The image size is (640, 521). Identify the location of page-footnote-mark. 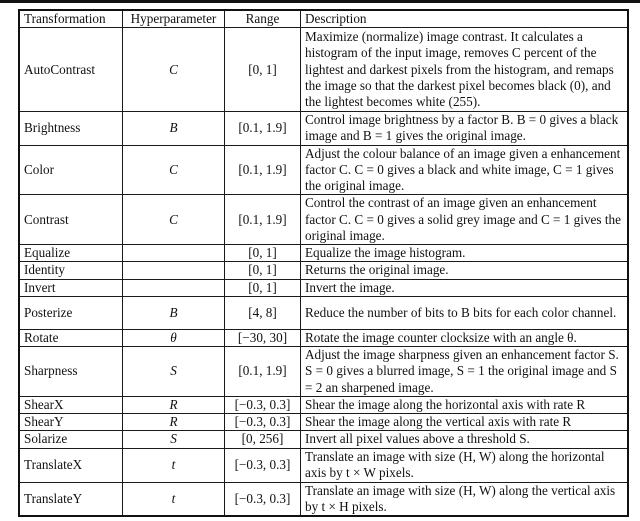
(506, 516).